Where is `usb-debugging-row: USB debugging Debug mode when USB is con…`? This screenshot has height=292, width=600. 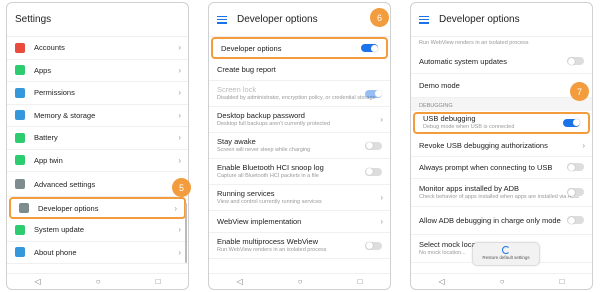 usb-debugging-row: USB debugging Debug mode when USB is con… is located at coordinates (501, 122).